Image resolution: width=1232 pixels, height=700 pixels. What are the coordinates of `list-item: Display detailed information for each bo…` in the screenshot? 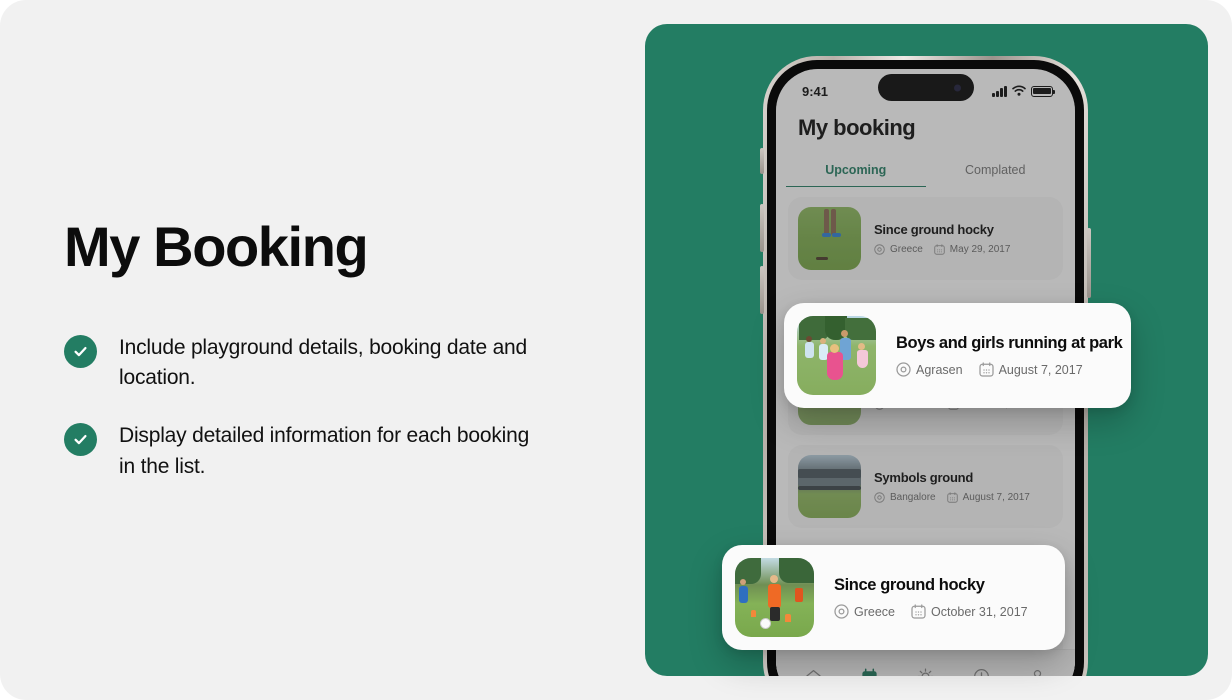 It's located at (334, 451).